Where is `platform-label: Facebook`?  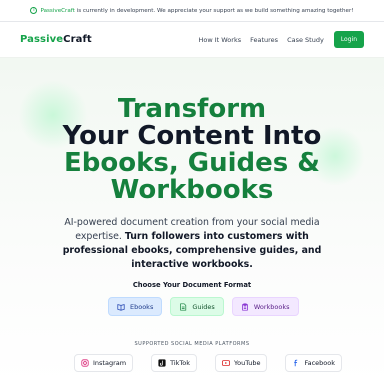
platform-label: Facebook is located at coordinates (320, 363).